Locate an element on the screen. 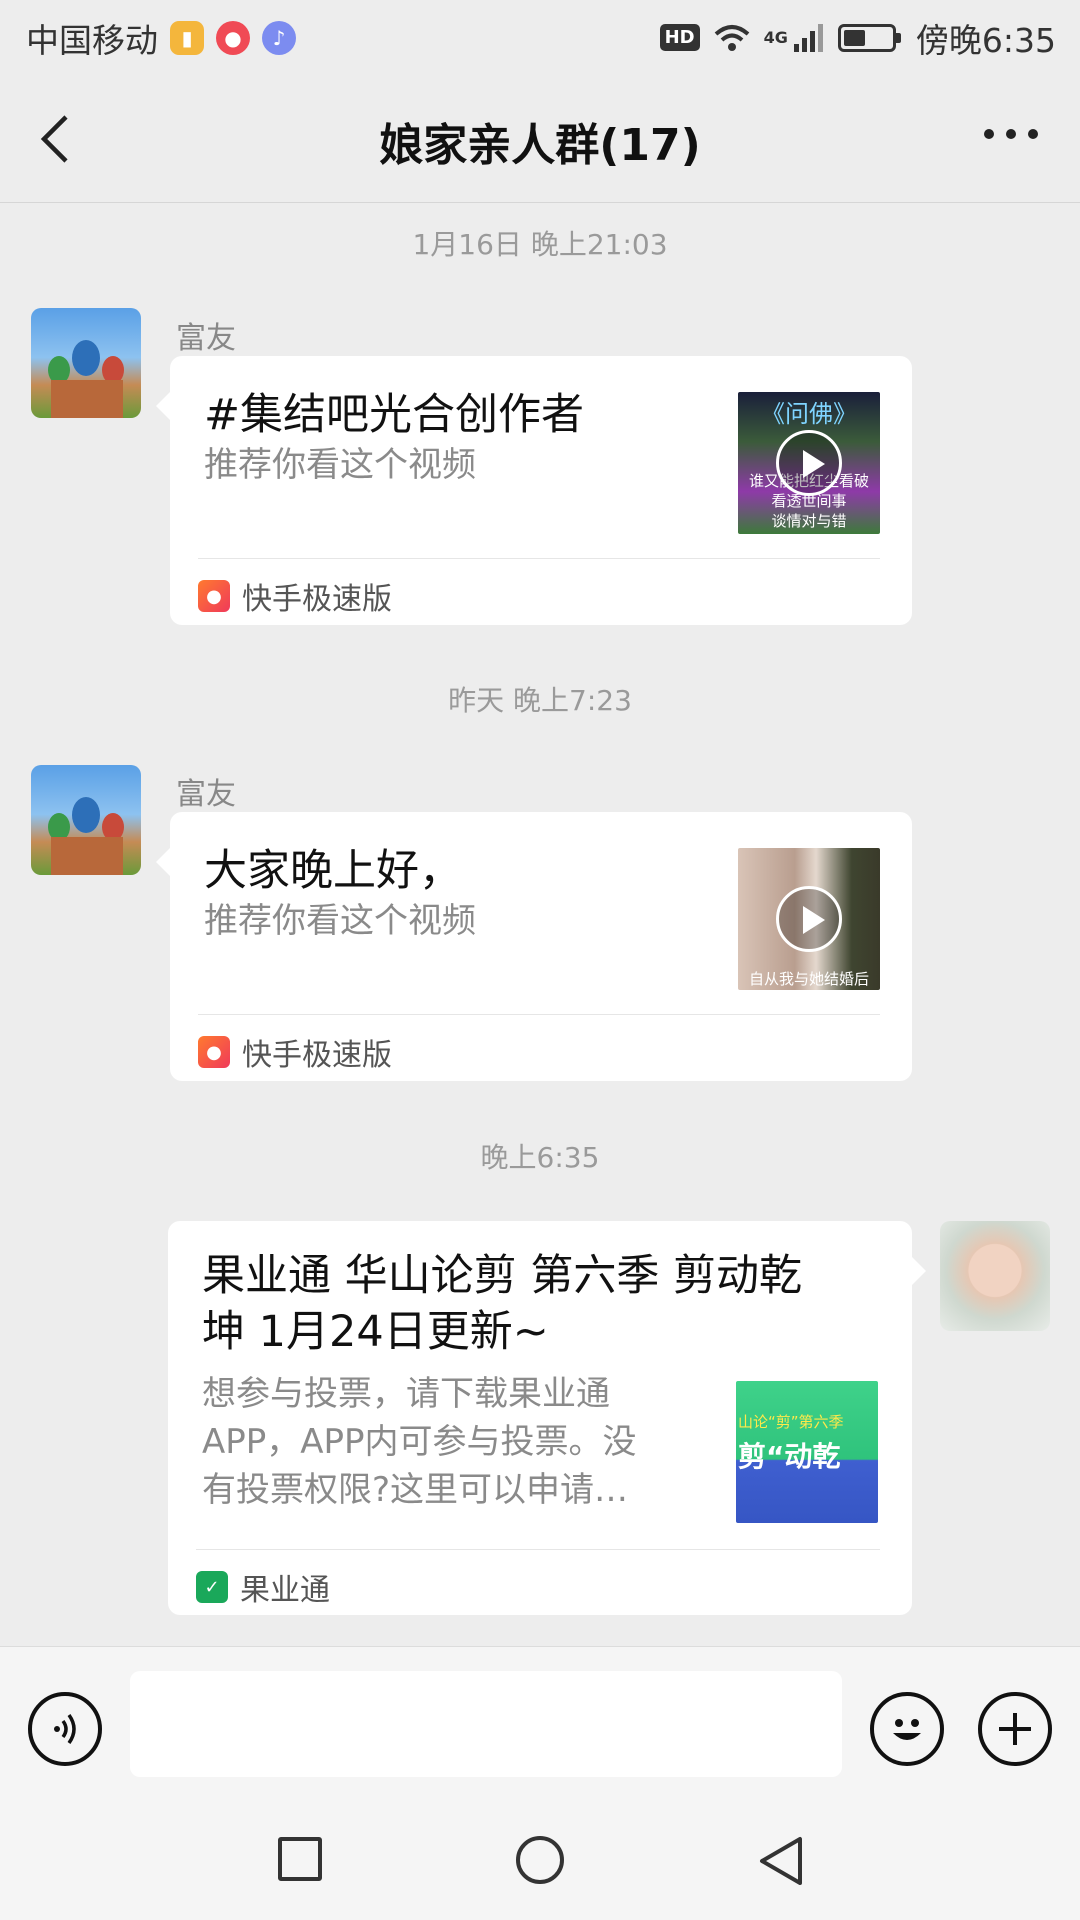 This screenshot has width=1080, height=1920. plus-icon is located at coordinates (1015, 1729).